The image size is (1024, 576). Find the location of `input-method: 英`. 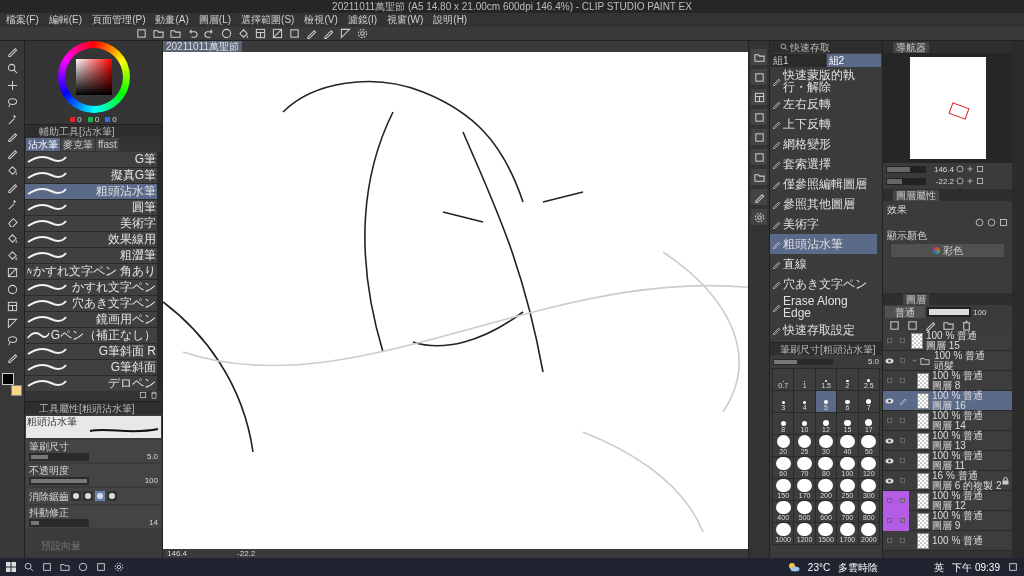

input-method: 英 is located at coordinates (939, 567).